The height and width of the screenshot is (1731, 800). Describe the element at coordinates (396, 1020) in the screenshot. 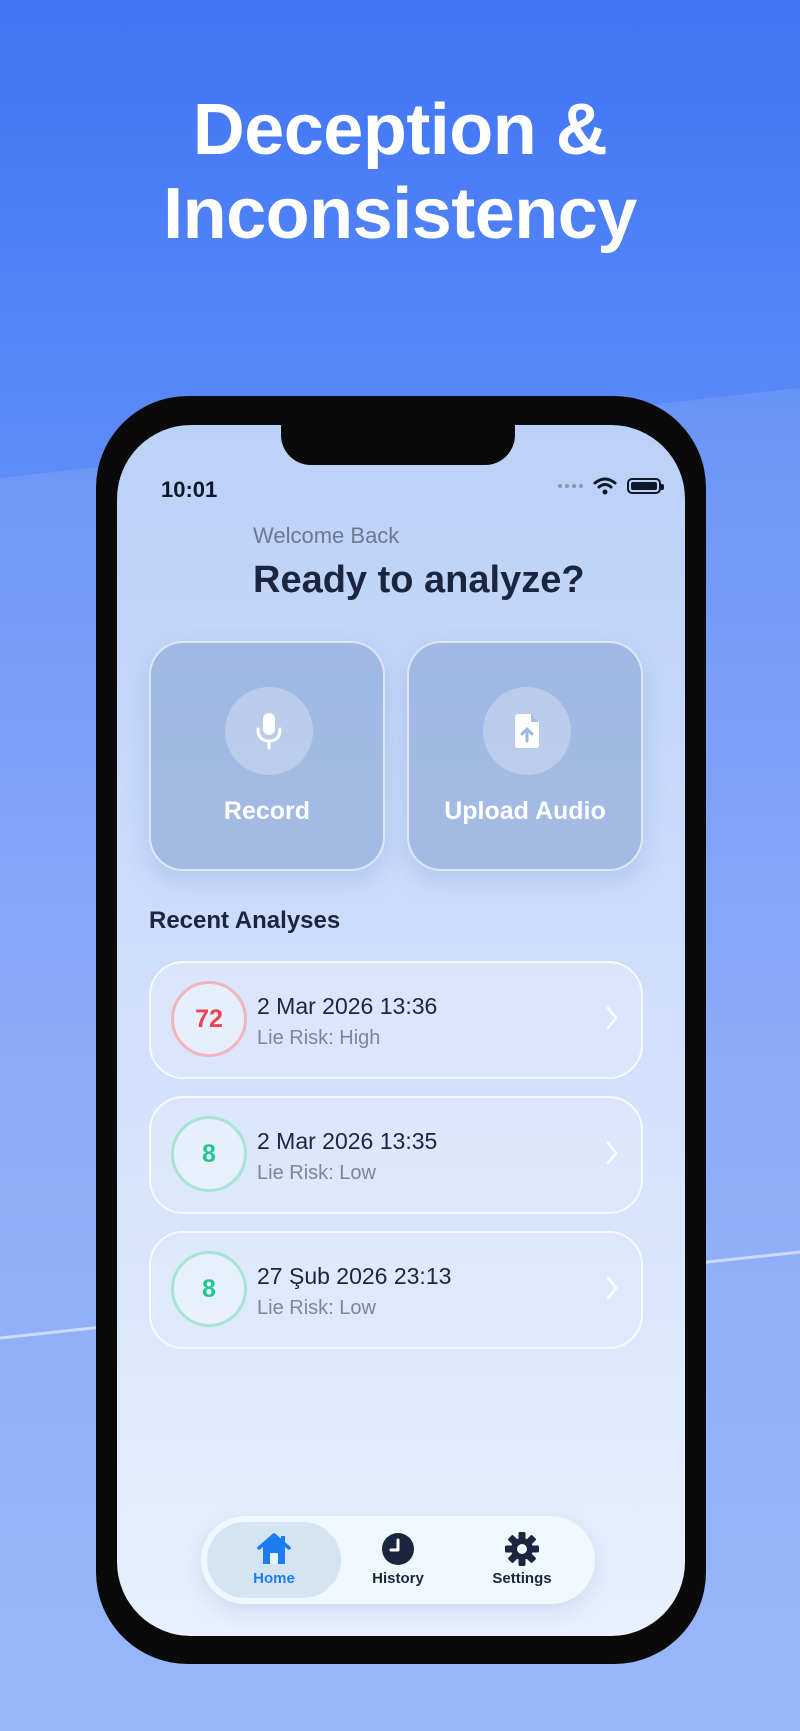

I see `recent-analysis-item: 72 2 Mar 2026 13:36 Lie Risk: High` at that location.